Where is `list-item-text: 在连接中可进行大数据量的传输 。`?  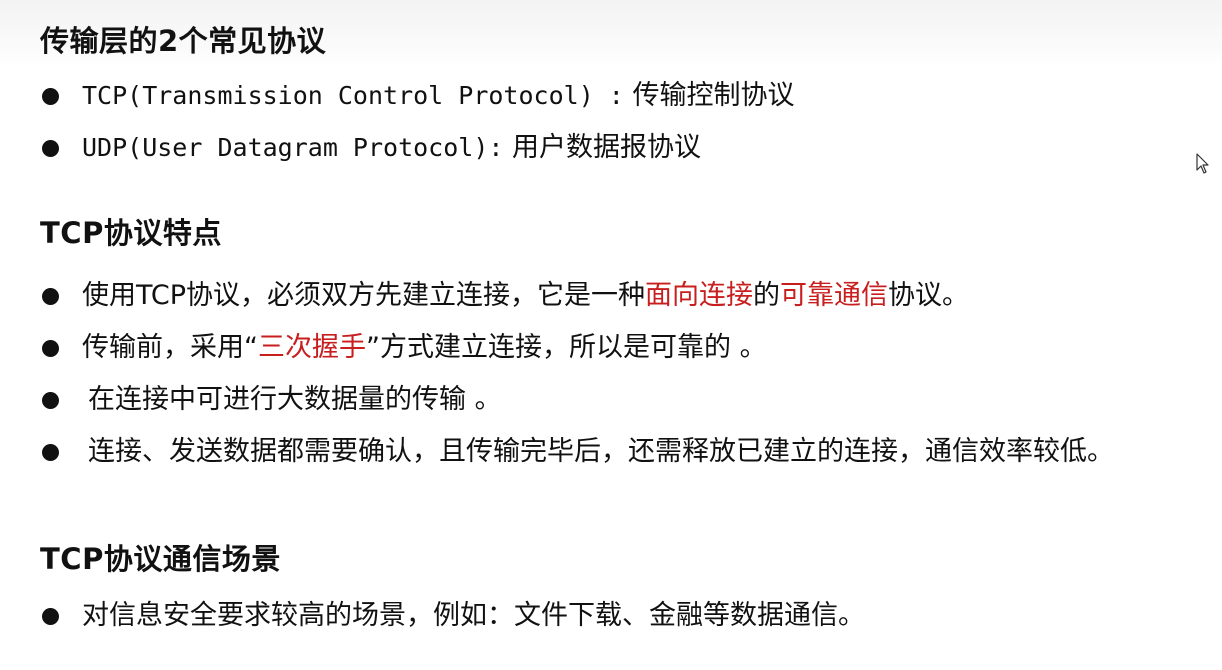
list-item-text: 在连接中可进行大数据量的传输 。 is located at coordinates (295, 399).